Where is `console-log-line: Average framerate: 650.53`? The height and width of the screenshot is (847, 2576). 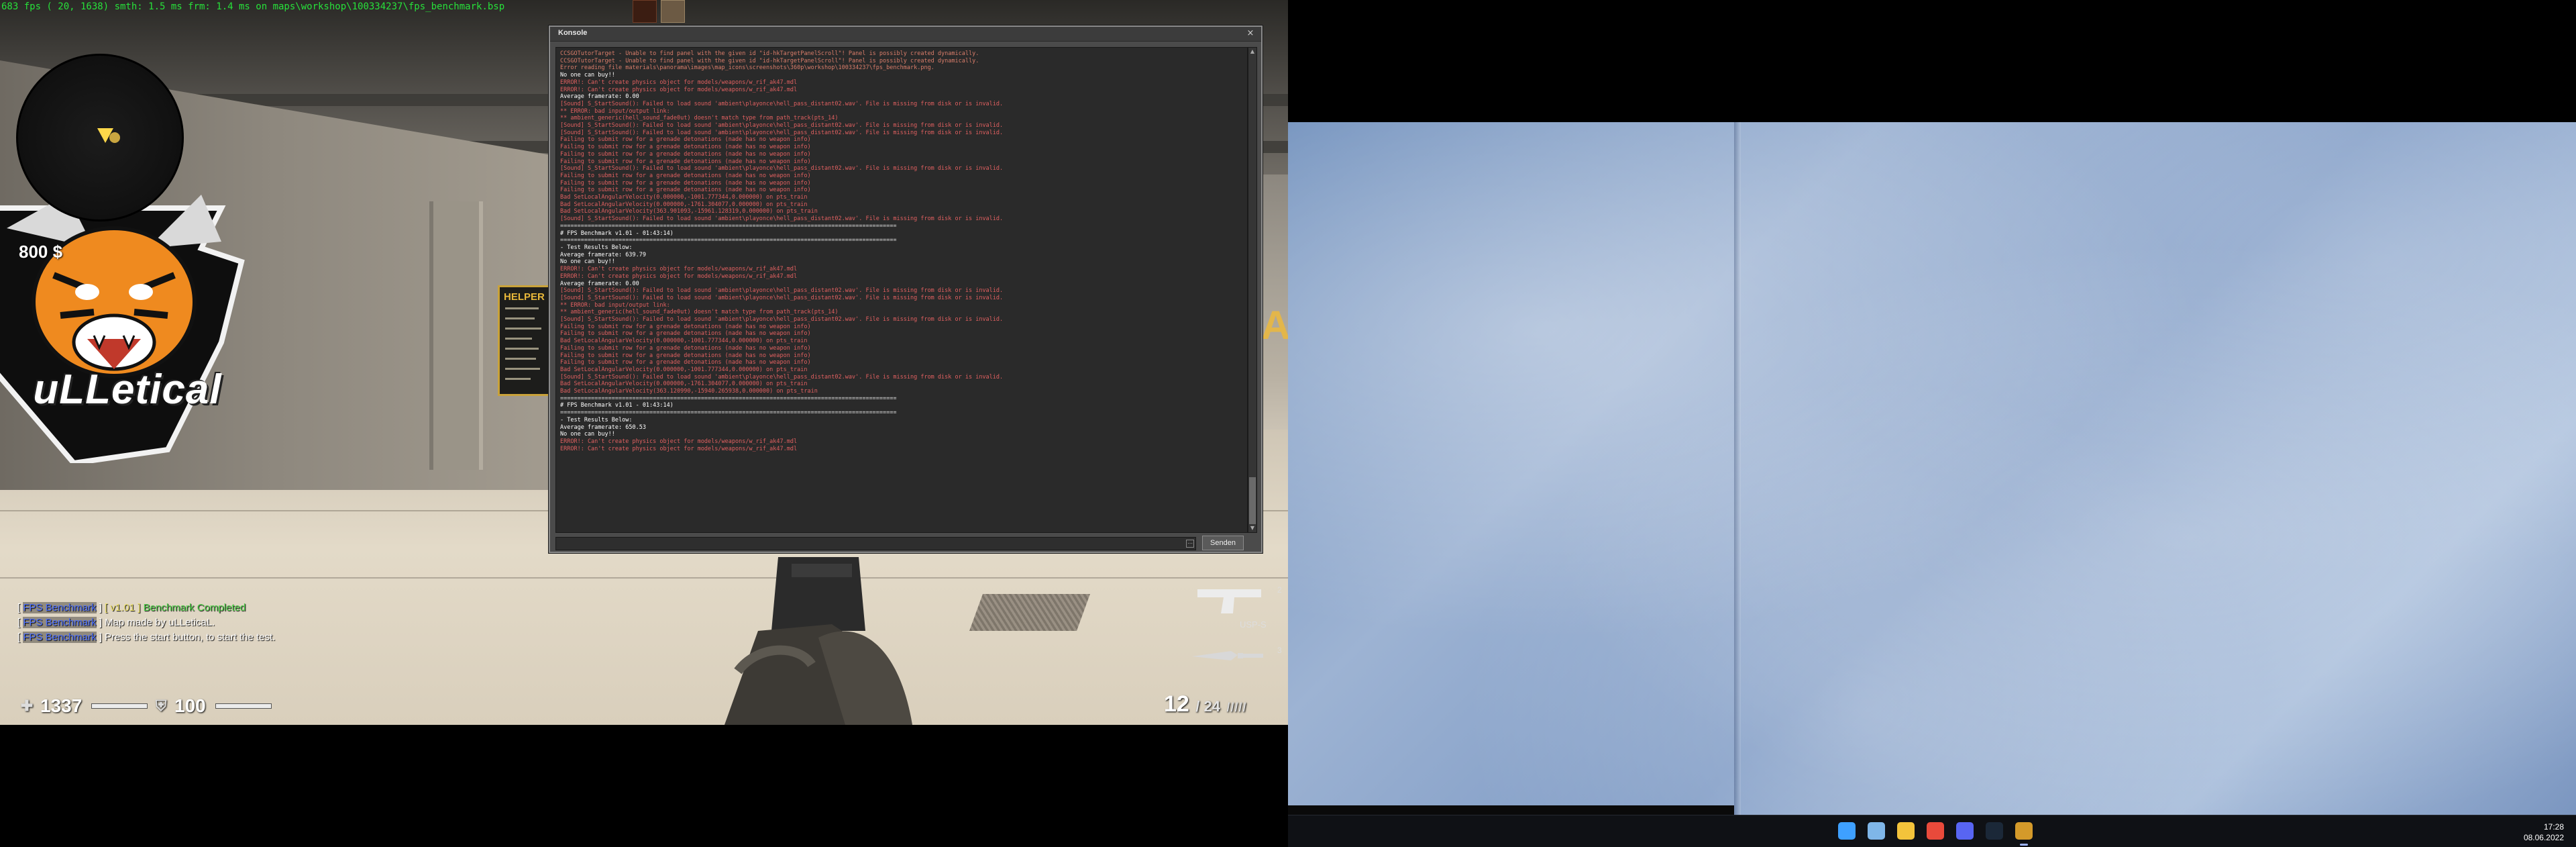
console-log-line: Average framerate: 650.53 is located at coordinates (603, 427).